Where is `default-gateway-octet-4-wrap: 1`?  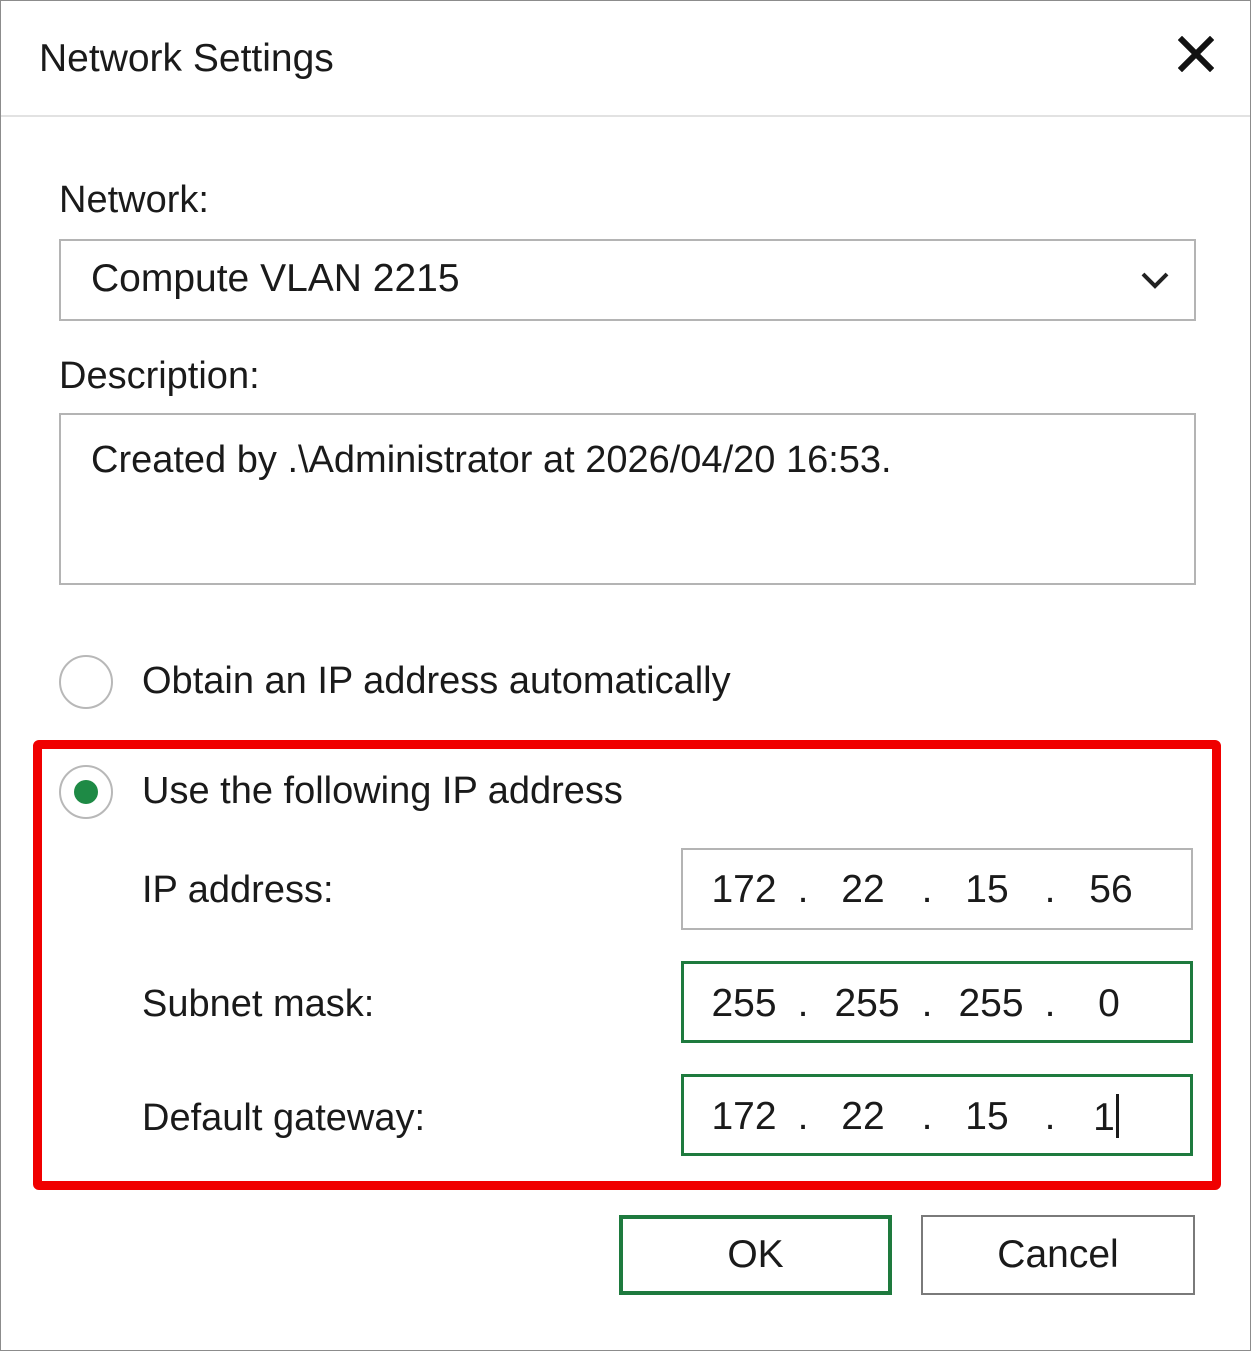
default-gateway-octet-4-wrap: 1 is located at coordinates (1106, 1117).